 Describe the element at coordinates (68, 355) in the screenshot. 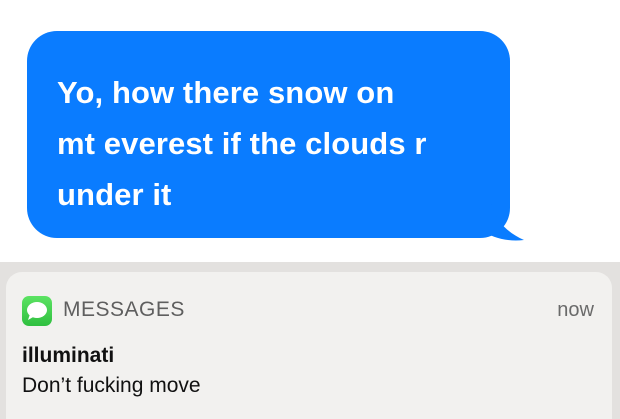

I see `notification-sender: illuminati` at that location.